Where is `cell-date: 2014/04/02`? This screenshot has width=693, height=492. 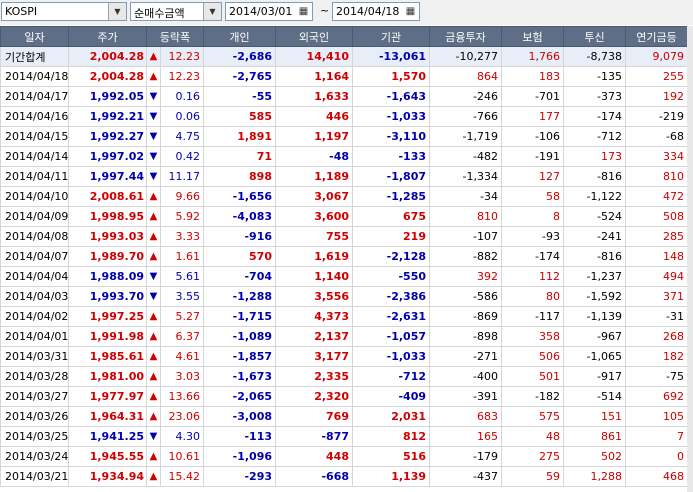 cell-date: 2014/04/02 is located at coordinates (34, 316).